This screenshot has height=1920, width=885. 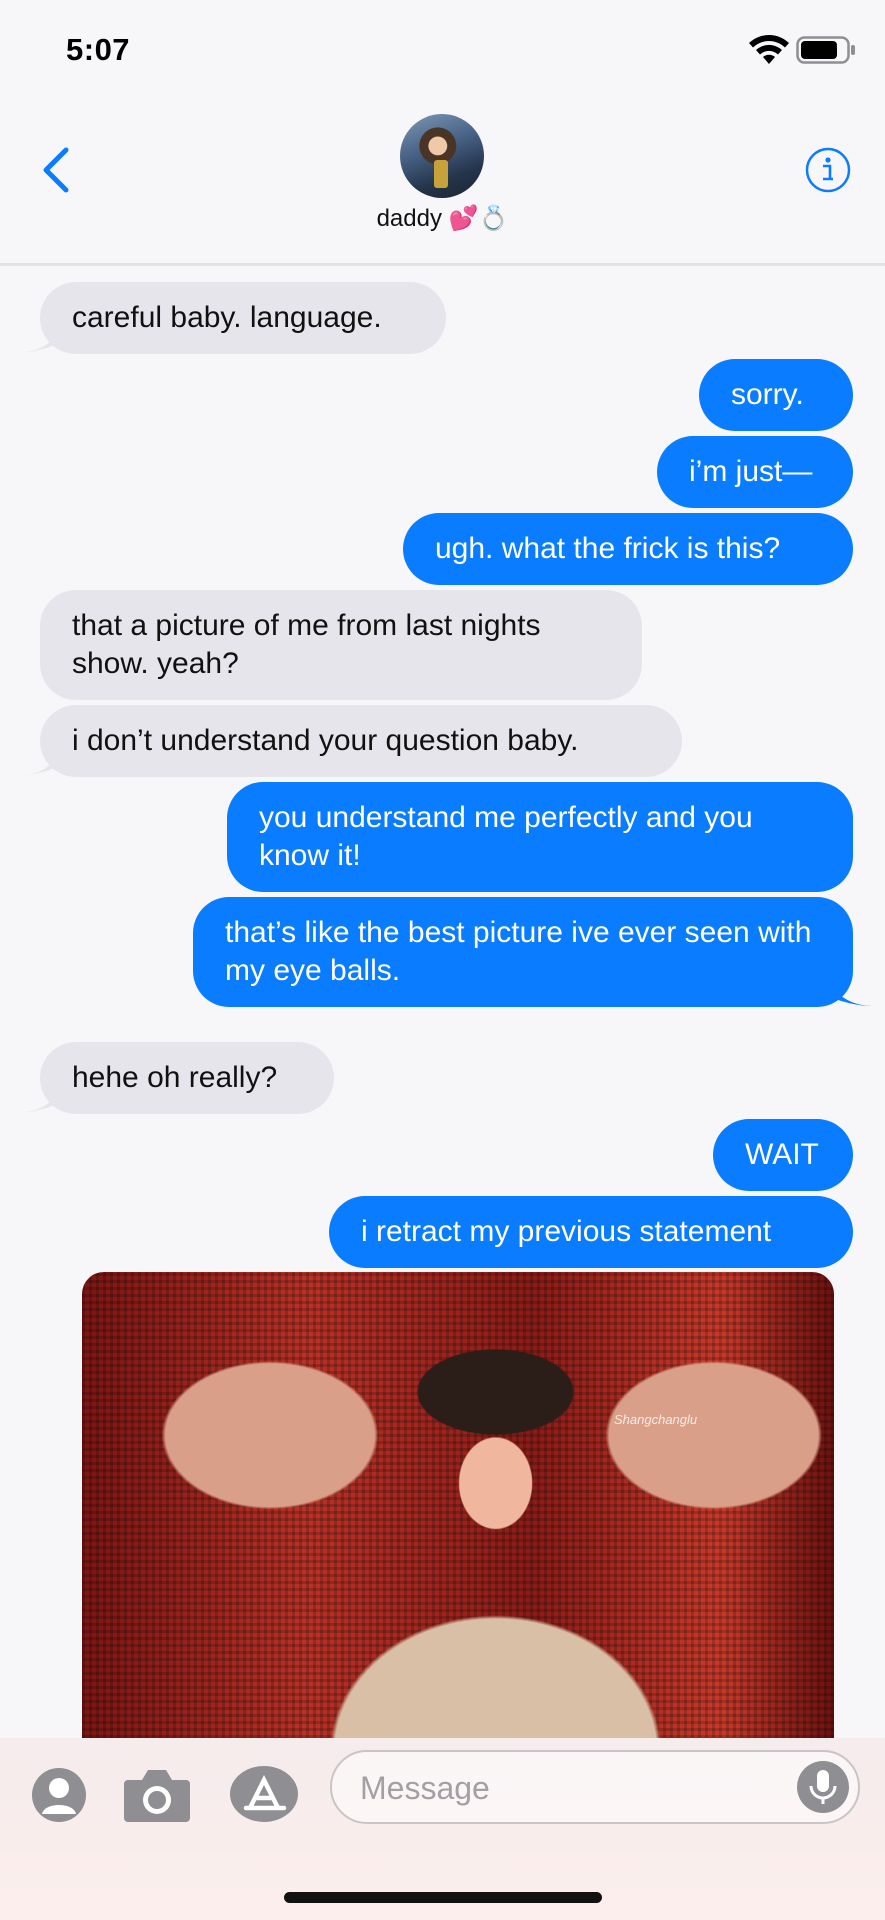 What do you see at coordinates (823, 1787) in the screenshot?
I see `microphone-icon` at bounding box center [823, 1787].